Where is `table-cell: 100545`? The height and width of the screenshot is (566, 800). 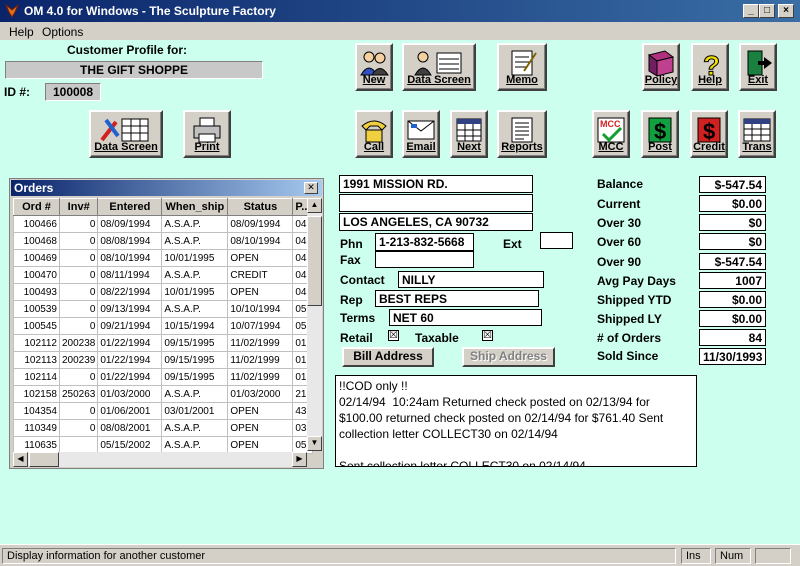
table-cell: 100545 is located at coordinates (36, 326).